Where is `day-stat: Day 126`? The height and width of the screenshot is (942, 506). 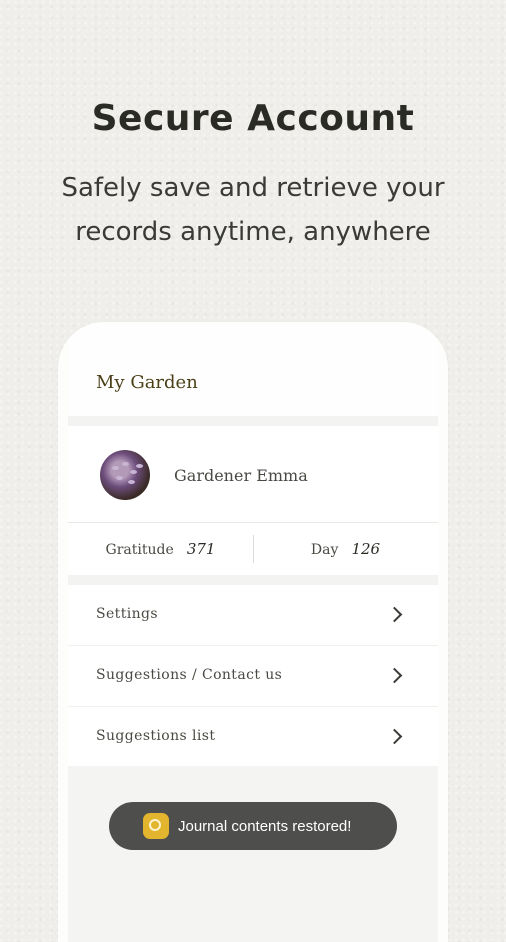
day-stat: Day 126 is located at coordinates (345, 549).